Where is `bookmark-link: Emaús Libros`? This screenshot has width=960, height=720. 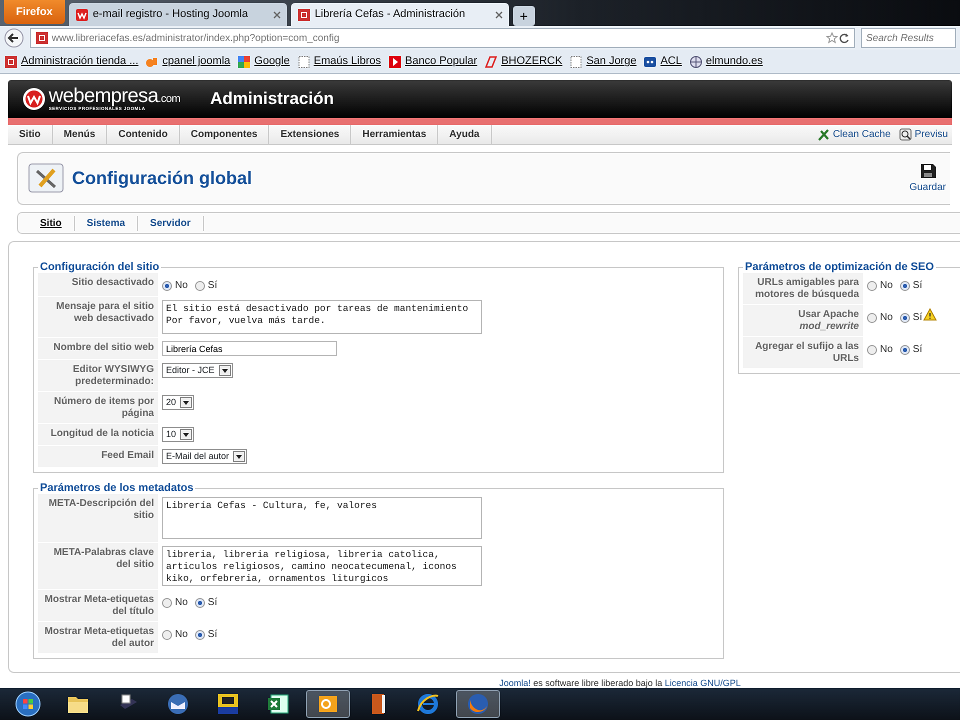 bookmark-link: Emaús Libros is located at coordinates (339, 61).